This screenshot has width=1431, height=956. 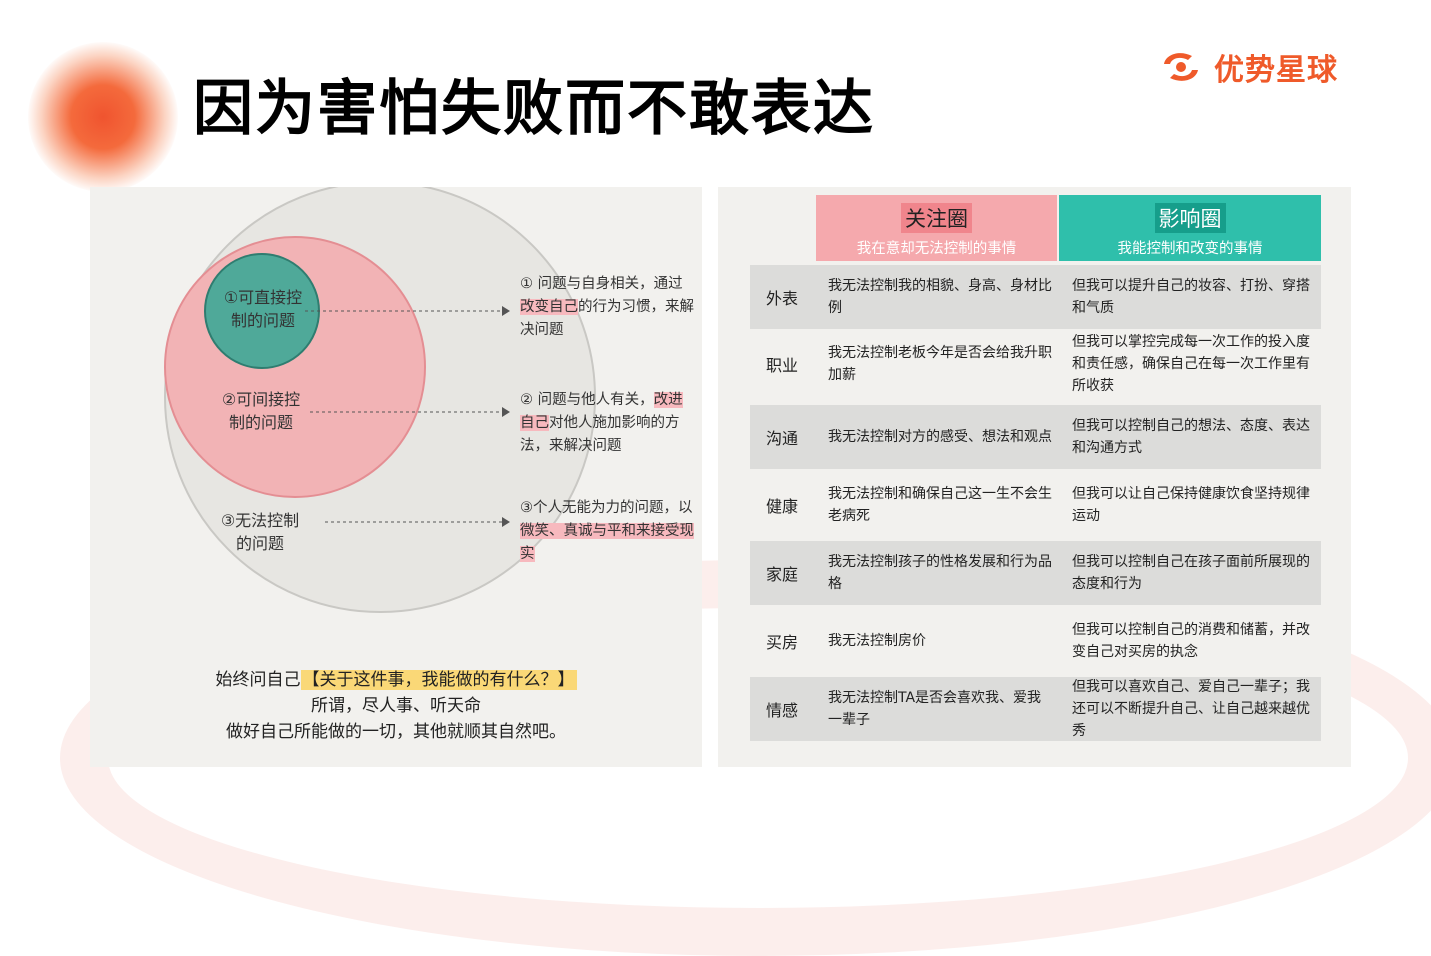 What do you see at coordinates (877, 641) in the screenshot?
I see `row-attention: 我无法控制房价` at bounding box center [877, 641].